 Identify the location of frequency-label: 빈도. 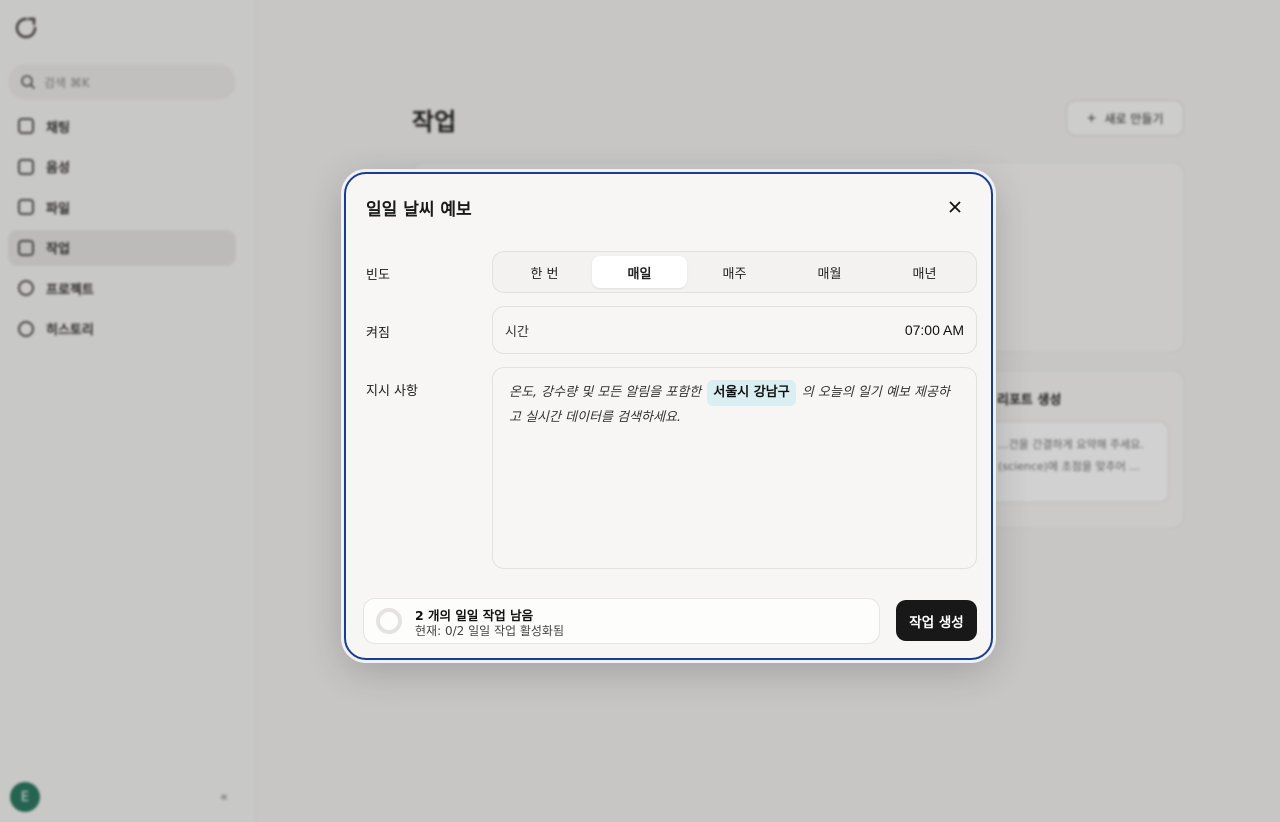
(378, 275).